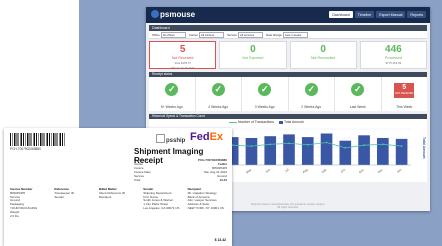  Describe the element at coordinates (180, 180) in the screenshot. I see `meta-row: Total 13.42` at that location.